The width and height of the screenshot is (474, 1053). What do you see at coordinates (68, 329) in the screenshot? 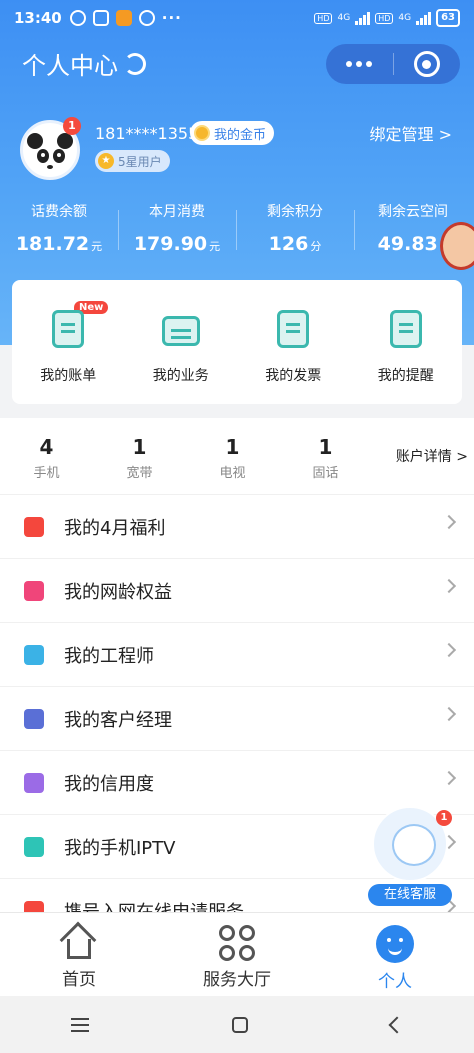
I see `bill-icon` at bounding box center [68, 329].